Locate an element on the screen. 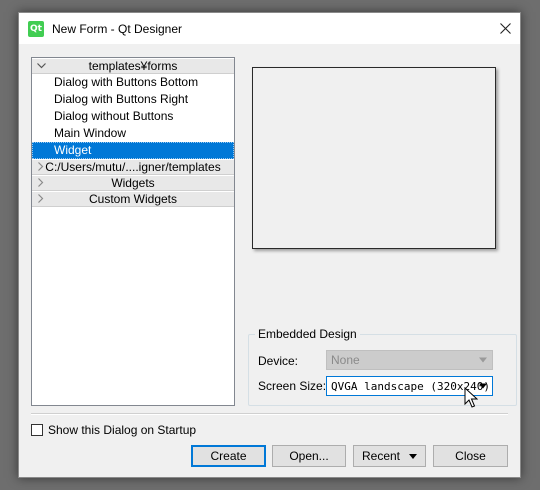  category-widgets: Widgets is located at coordinates (133, 183).